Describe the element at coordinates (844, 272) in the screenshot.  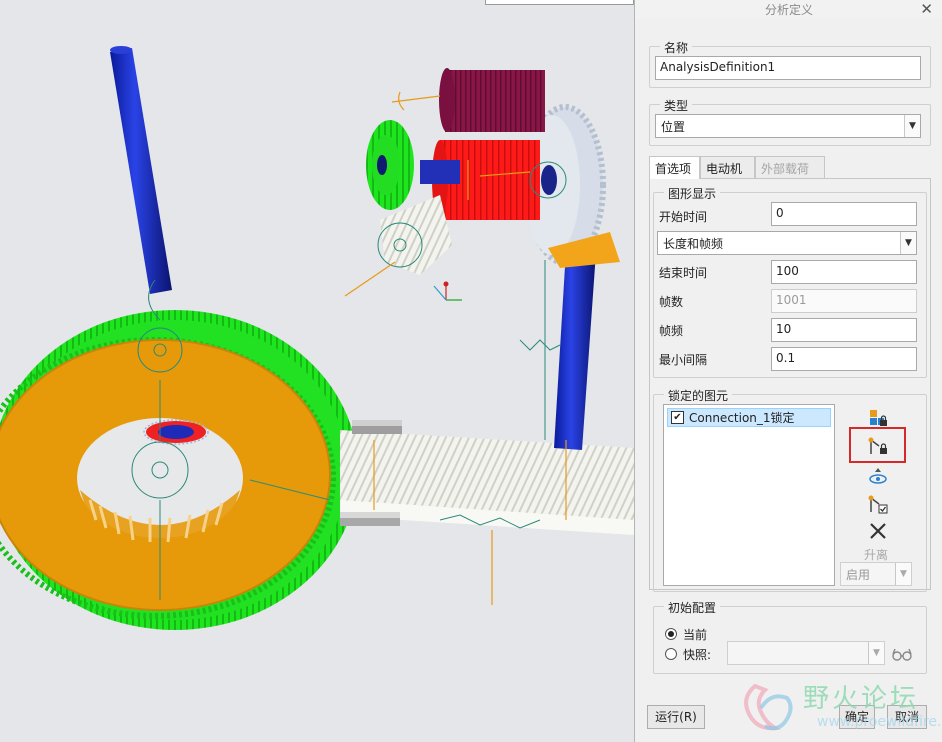
I see `end-time-input: 100` at that location.